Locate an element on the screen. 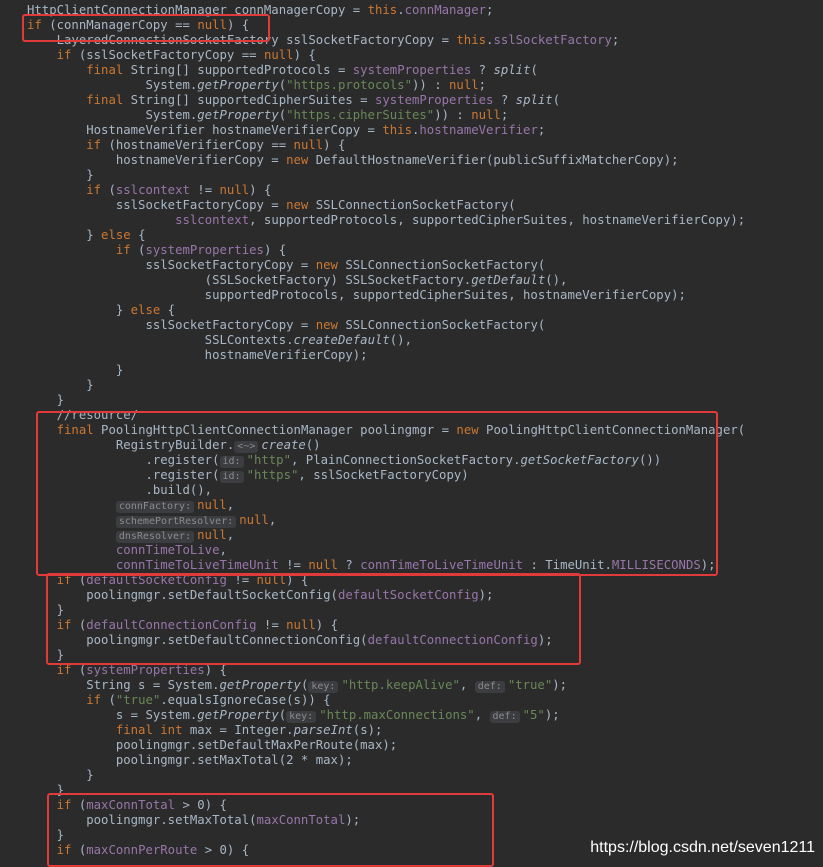  code-token: if is located at coordinates (94, 145).